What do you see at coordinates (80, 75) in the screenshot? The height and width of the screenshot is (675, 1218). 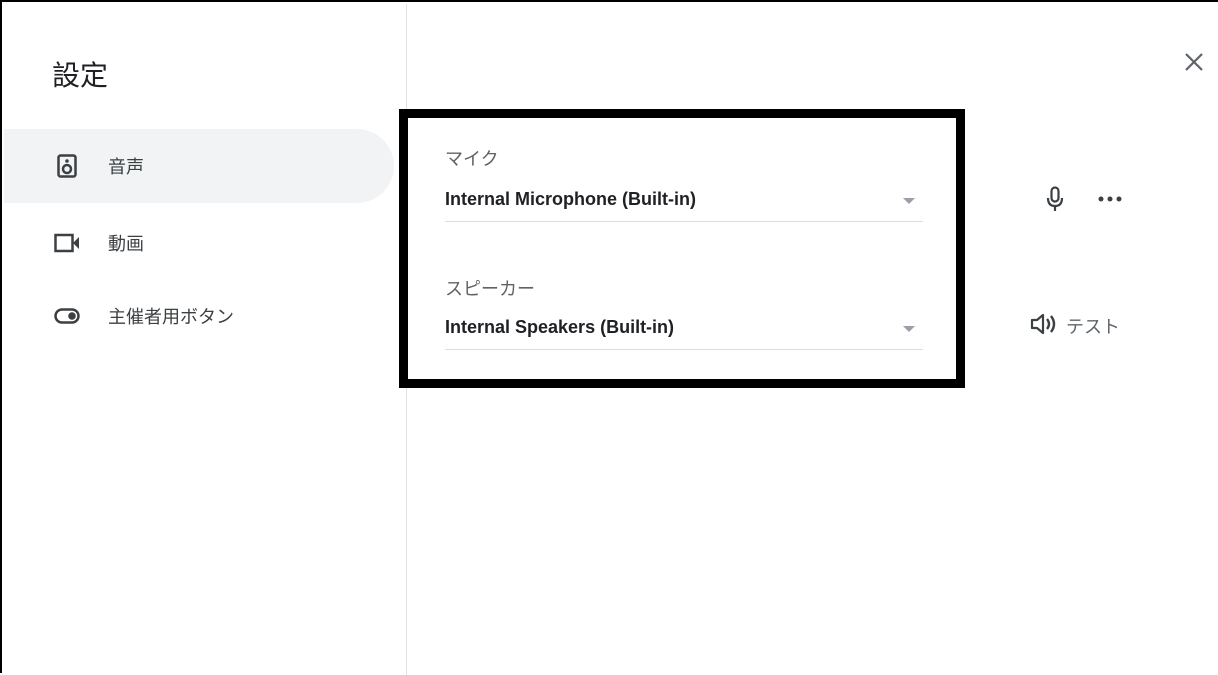 I see `dialog-title: 設定` at bounding box center [80, 75].